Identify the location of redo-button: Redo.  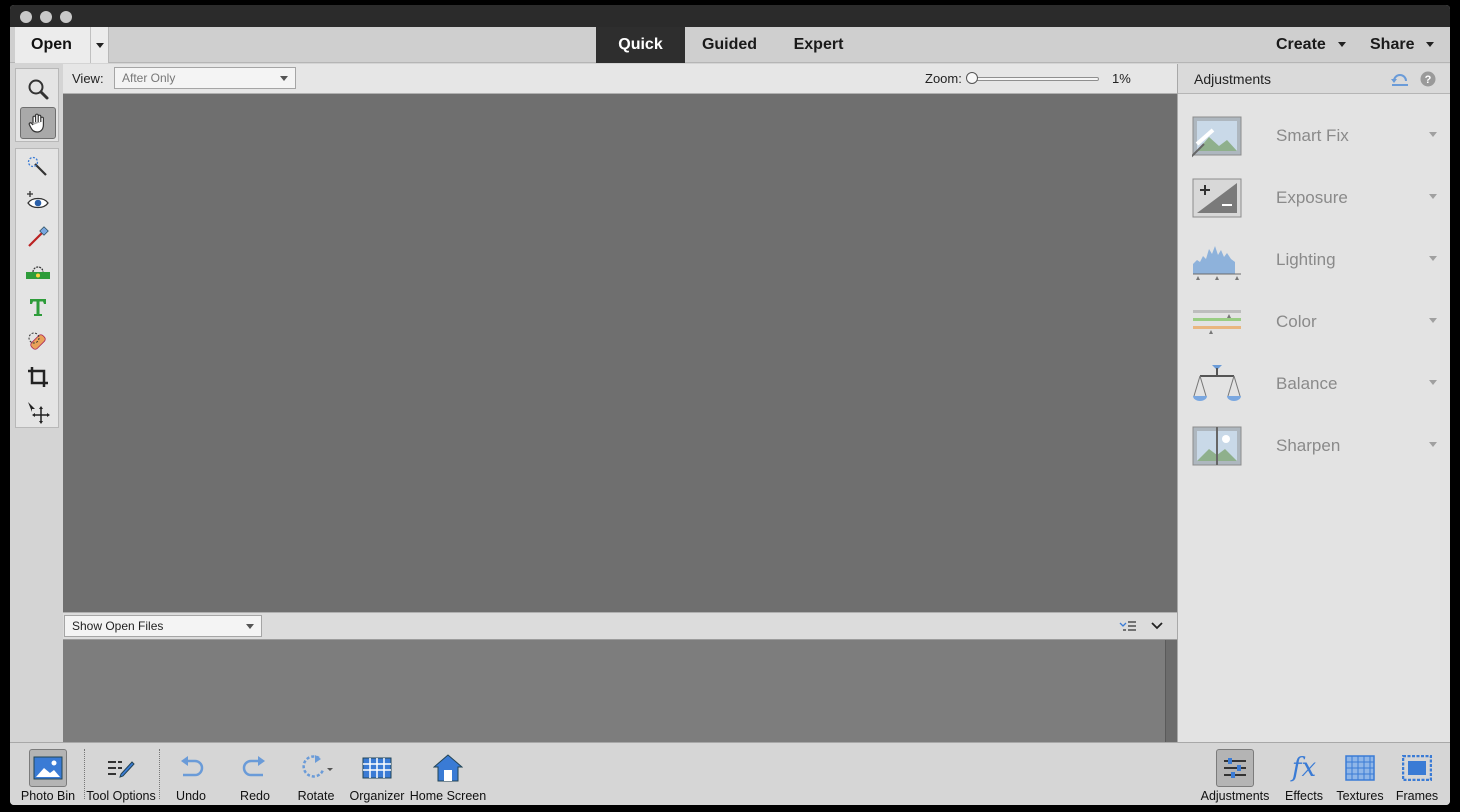
(255, 774).